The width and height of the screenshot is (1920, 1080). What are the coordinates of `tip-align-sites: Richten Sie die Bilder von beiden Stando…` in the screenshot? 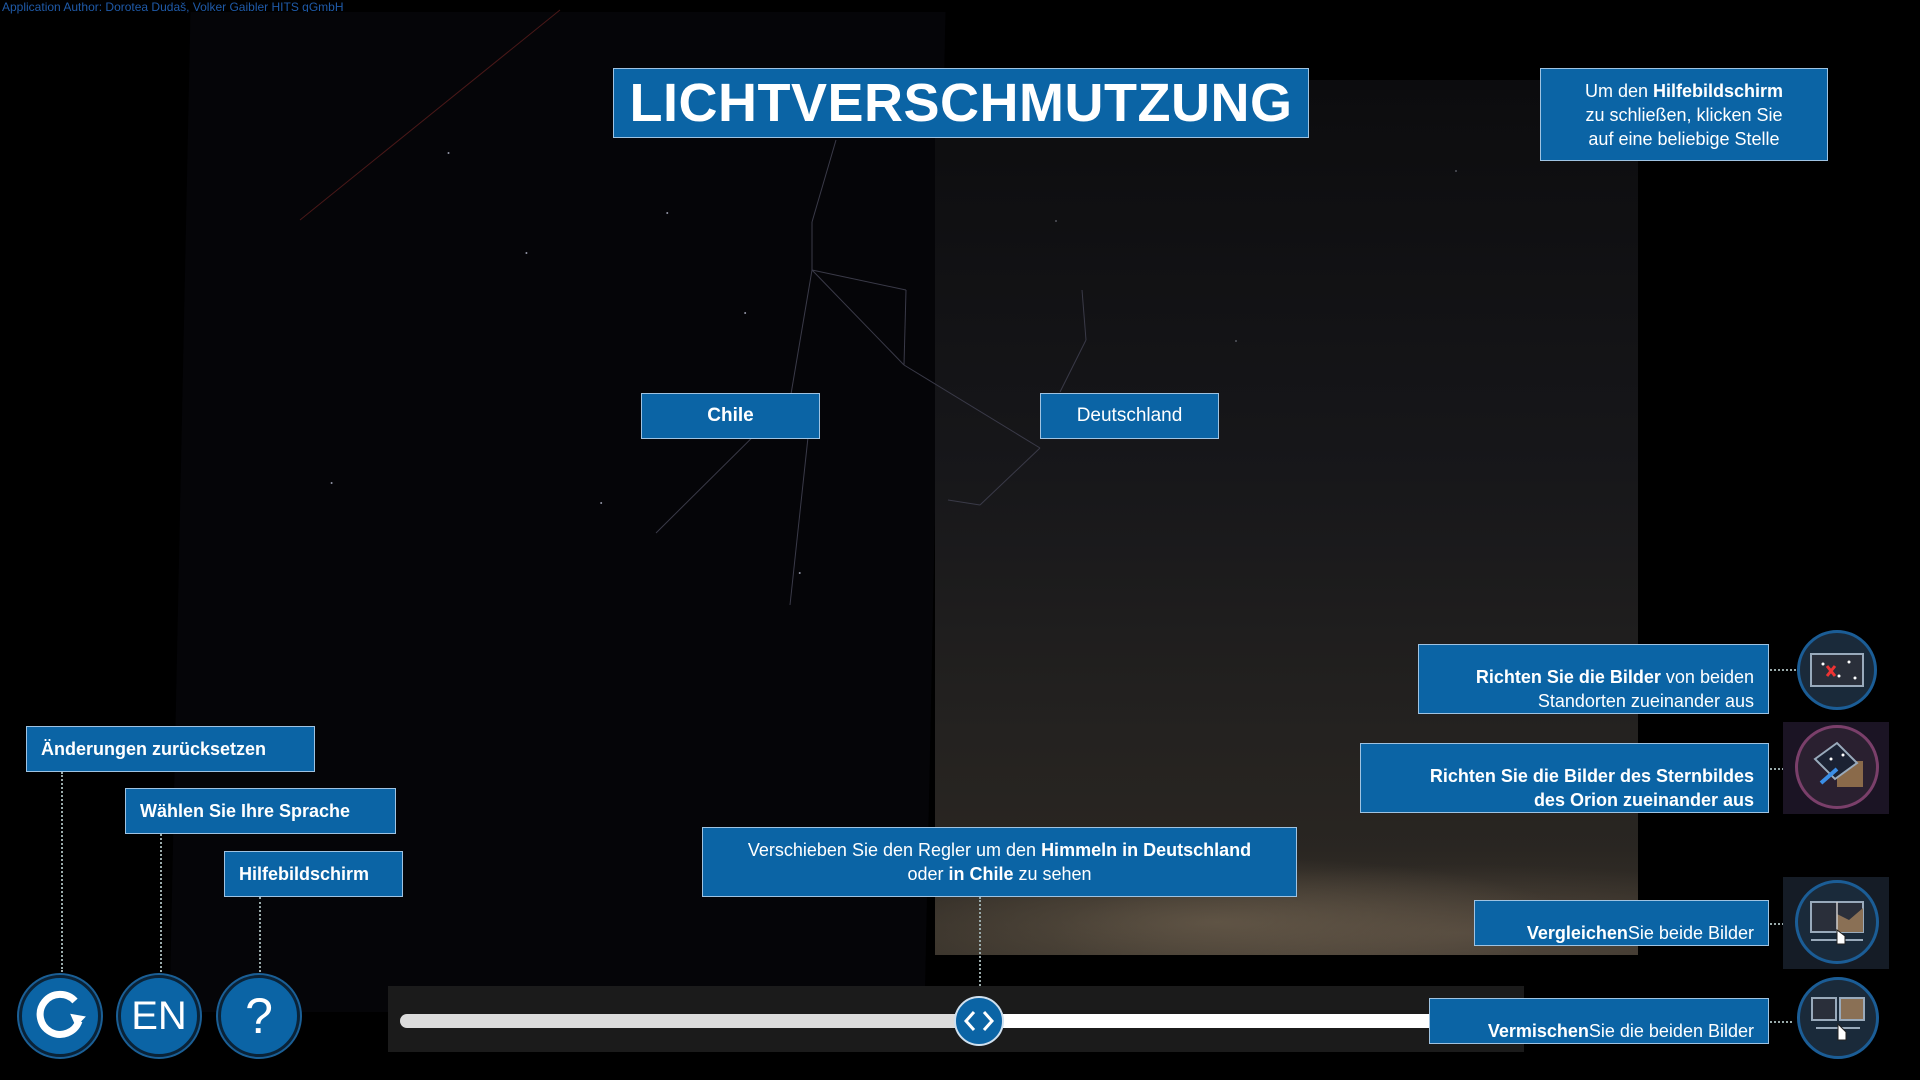 It's located at (1593, 679).